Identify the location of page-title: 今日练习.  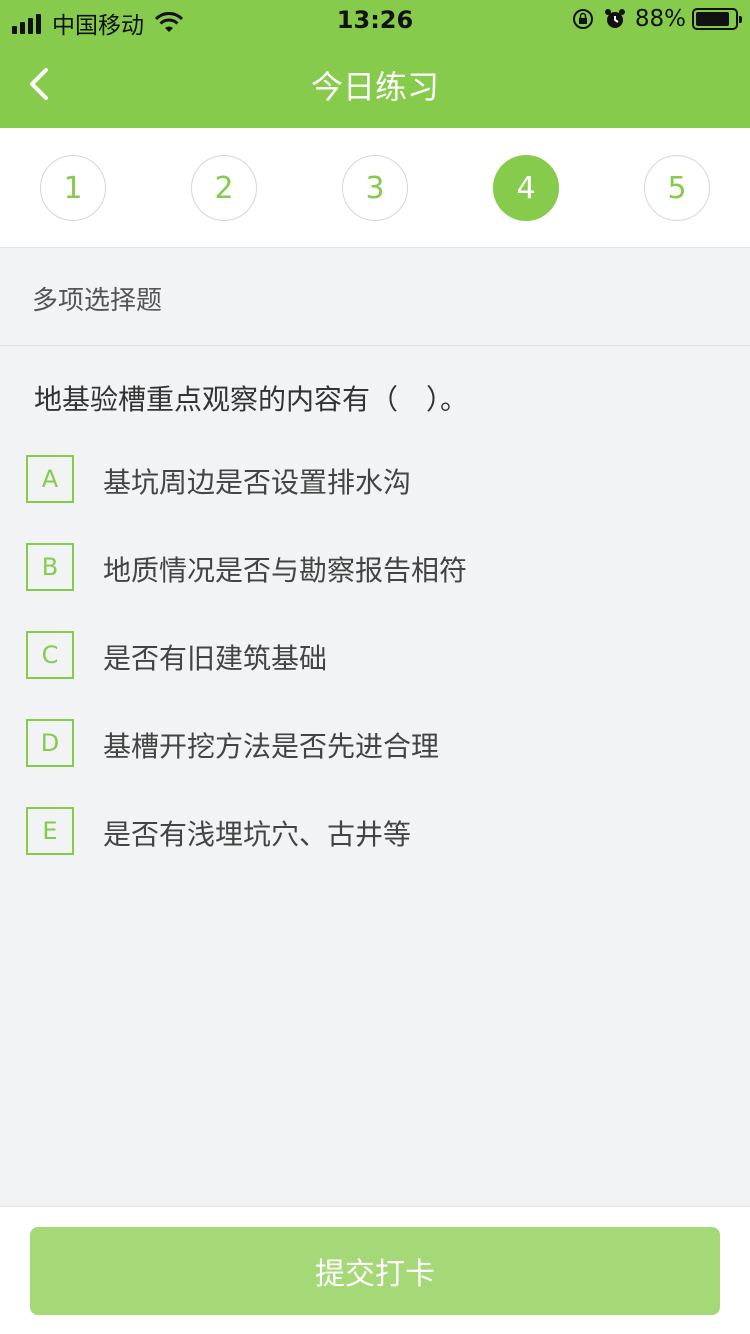
(374, 87).